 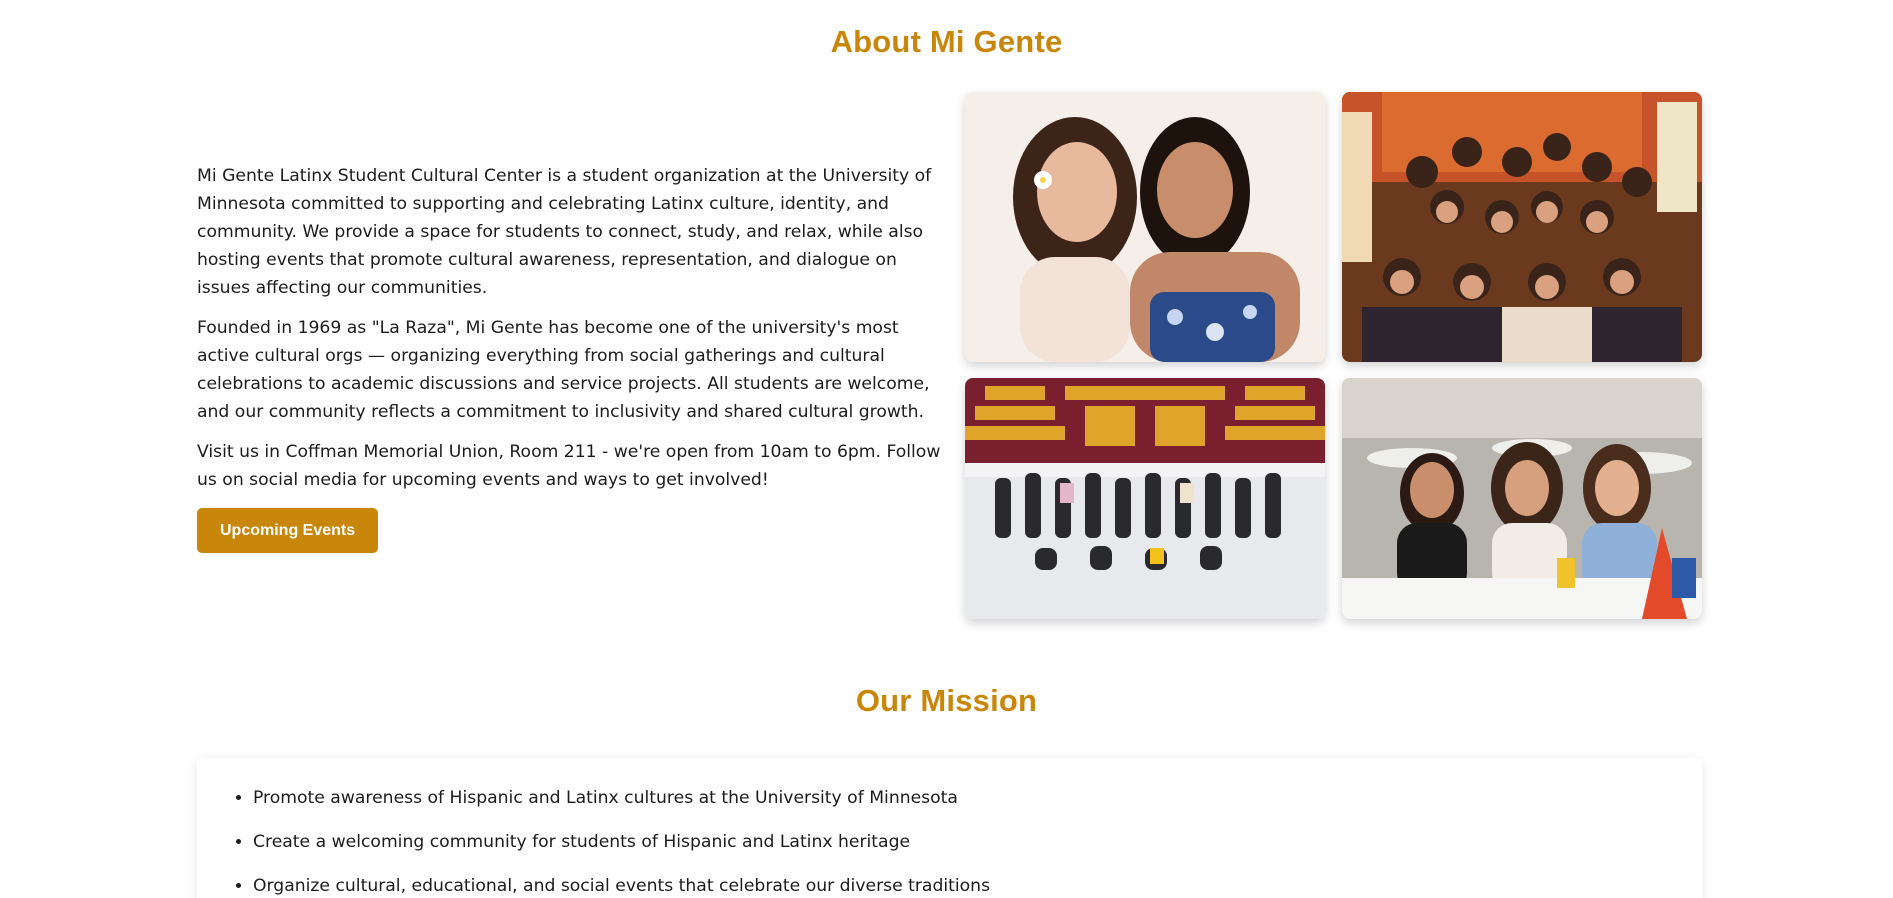 I want to click on photo-two-students-portrait, so click(x=1145, y=227).